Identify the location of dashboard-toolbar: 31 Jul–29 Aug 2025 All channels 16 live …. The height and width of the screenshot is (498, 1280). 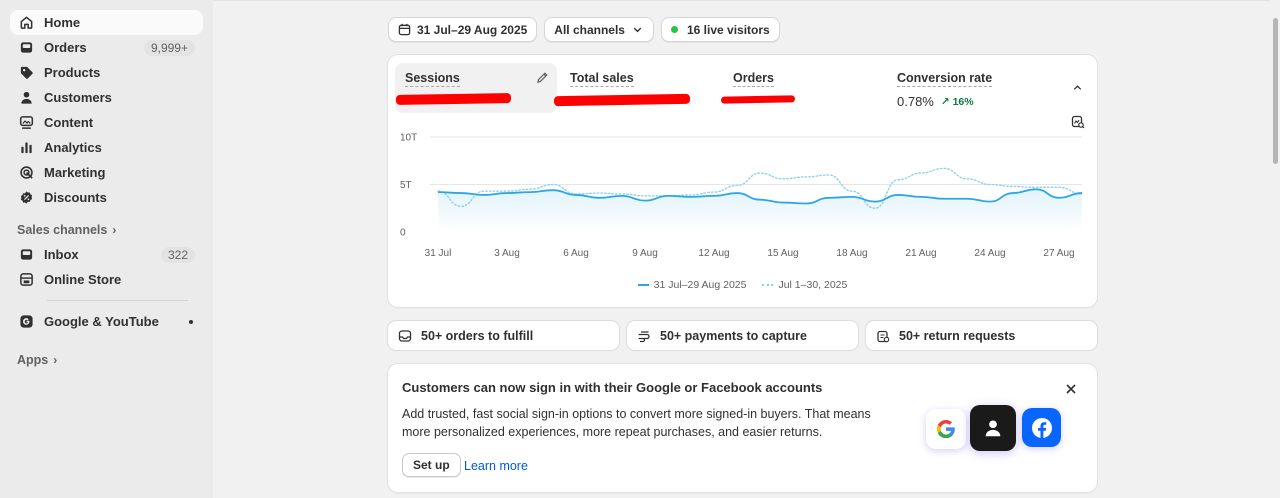
(584, 29).